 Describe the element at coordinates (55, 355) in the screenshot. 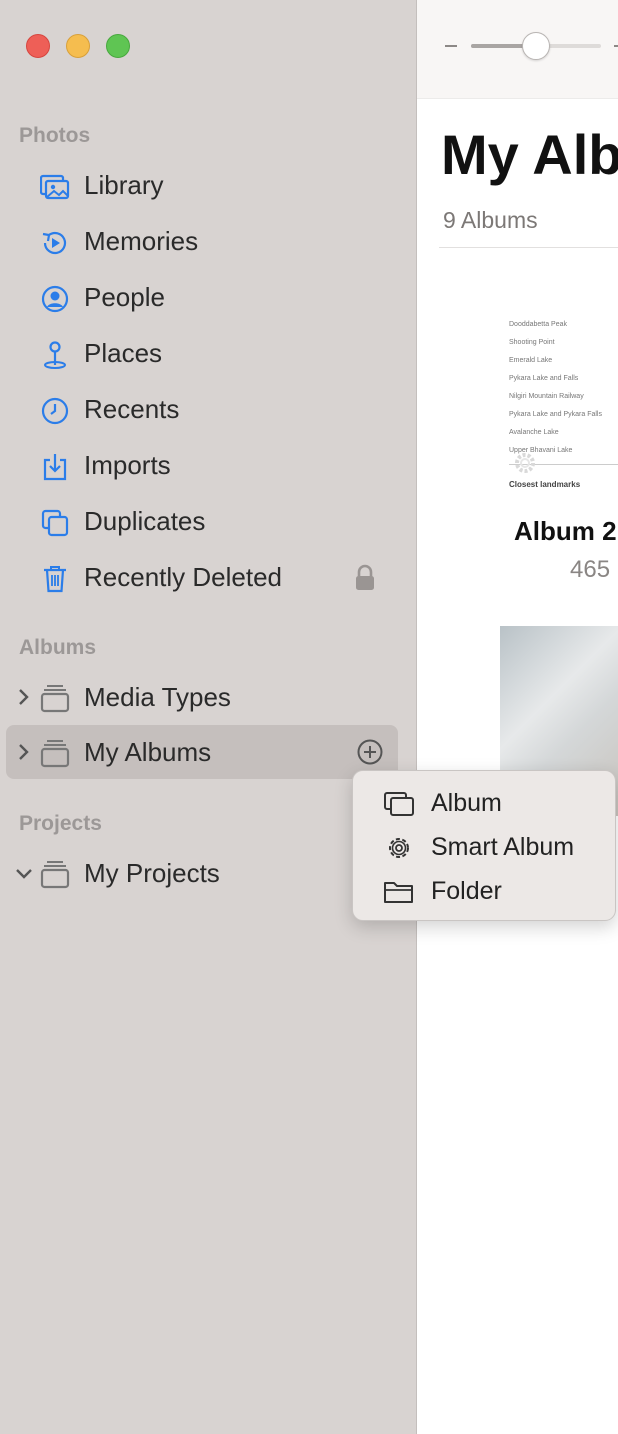

I see `places-icon` at that location.